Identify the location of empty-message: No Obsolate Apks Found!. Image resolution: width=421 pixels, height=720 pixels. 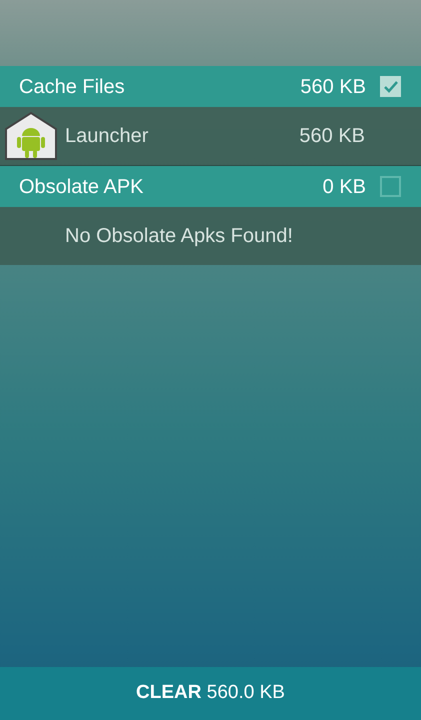
(179, 236).